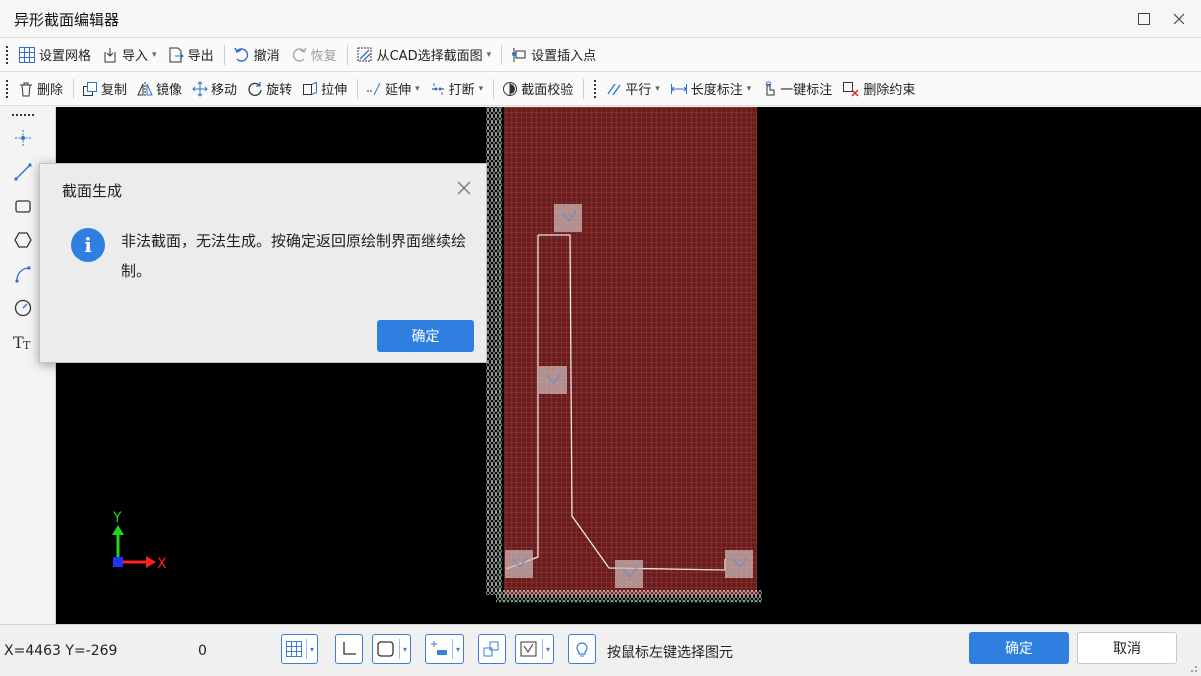  What do you see at coordinates (224, 90) in the screenshot?
I see `move-label: 移动` at bounding box center [224, 90].